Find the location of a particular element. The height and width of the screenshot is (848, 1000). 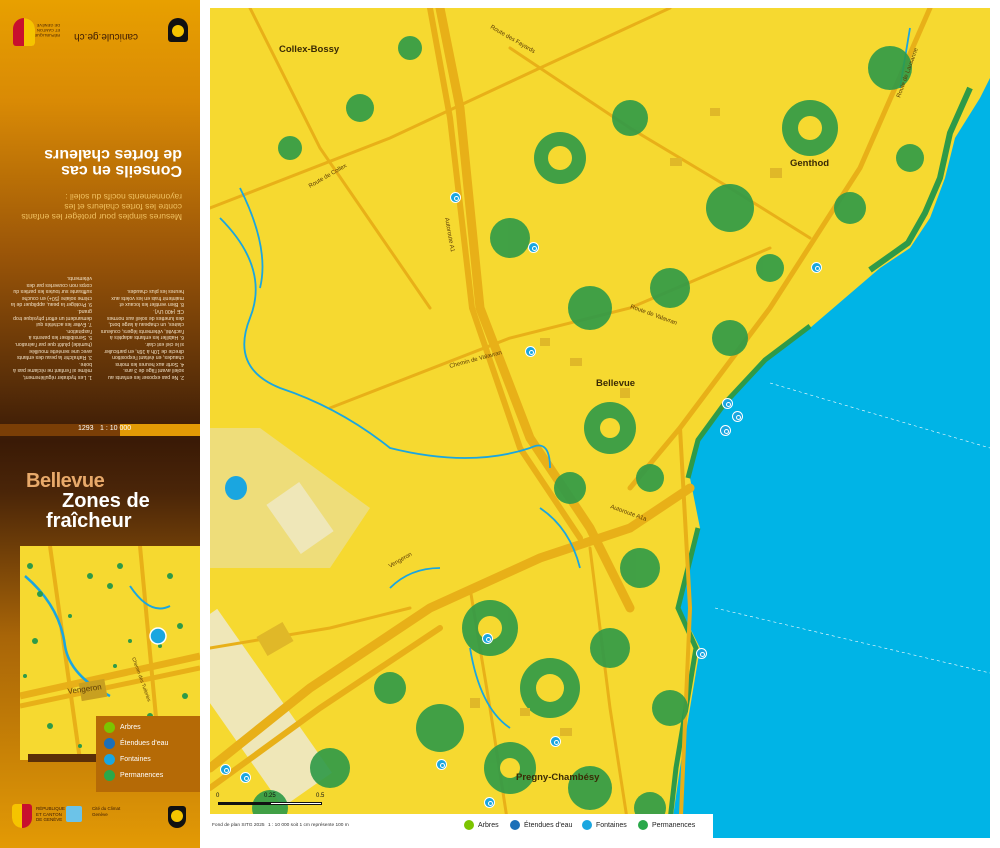

mini-legend-item: Permanences is located at coordinates (133, 775).